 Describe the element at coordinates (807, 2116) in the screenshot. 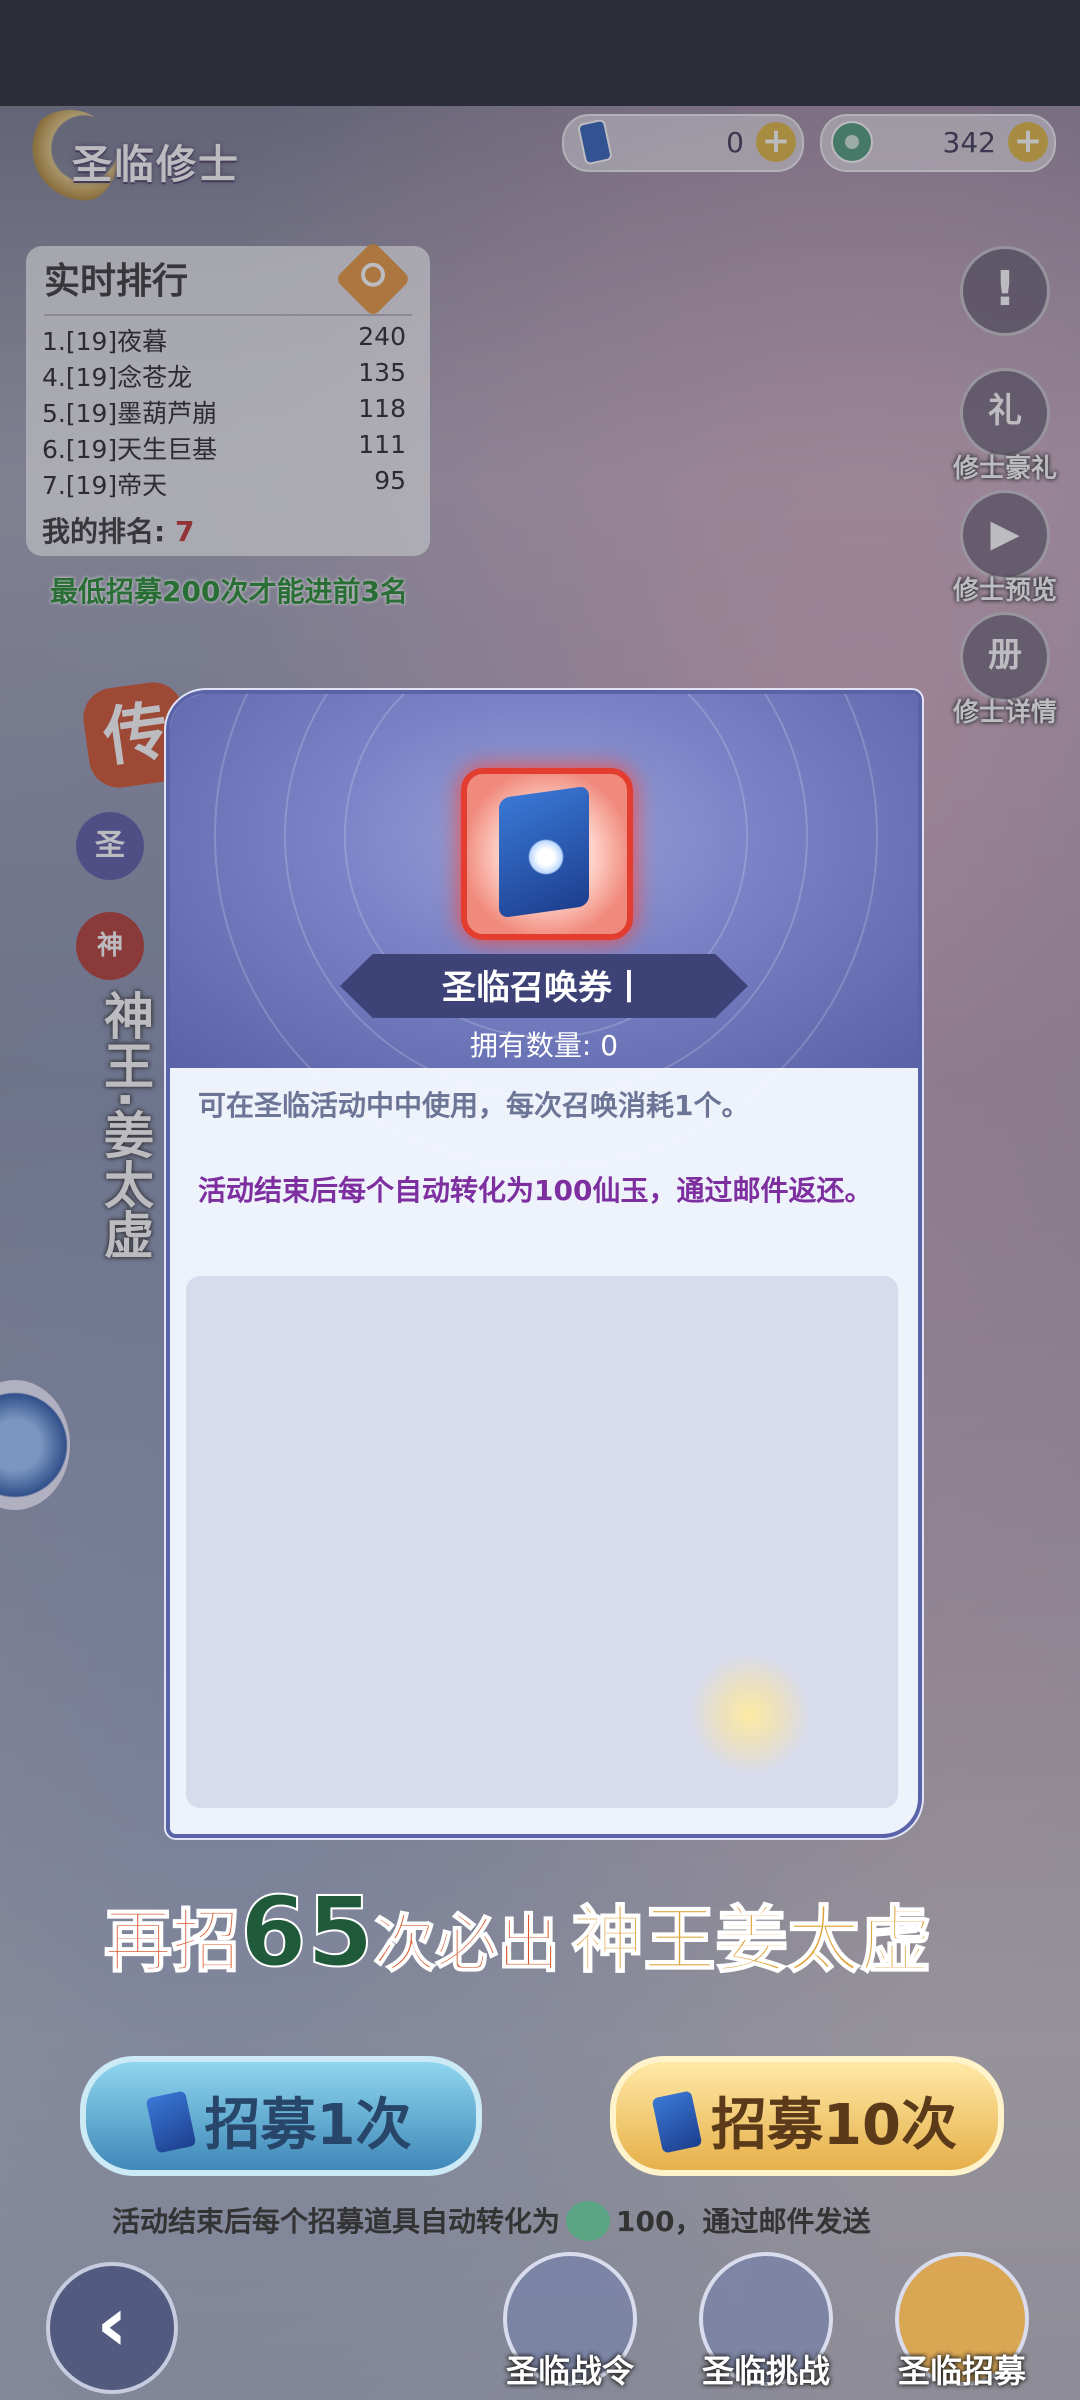

I see `recruit-ten-button: 招募10次` at that location.